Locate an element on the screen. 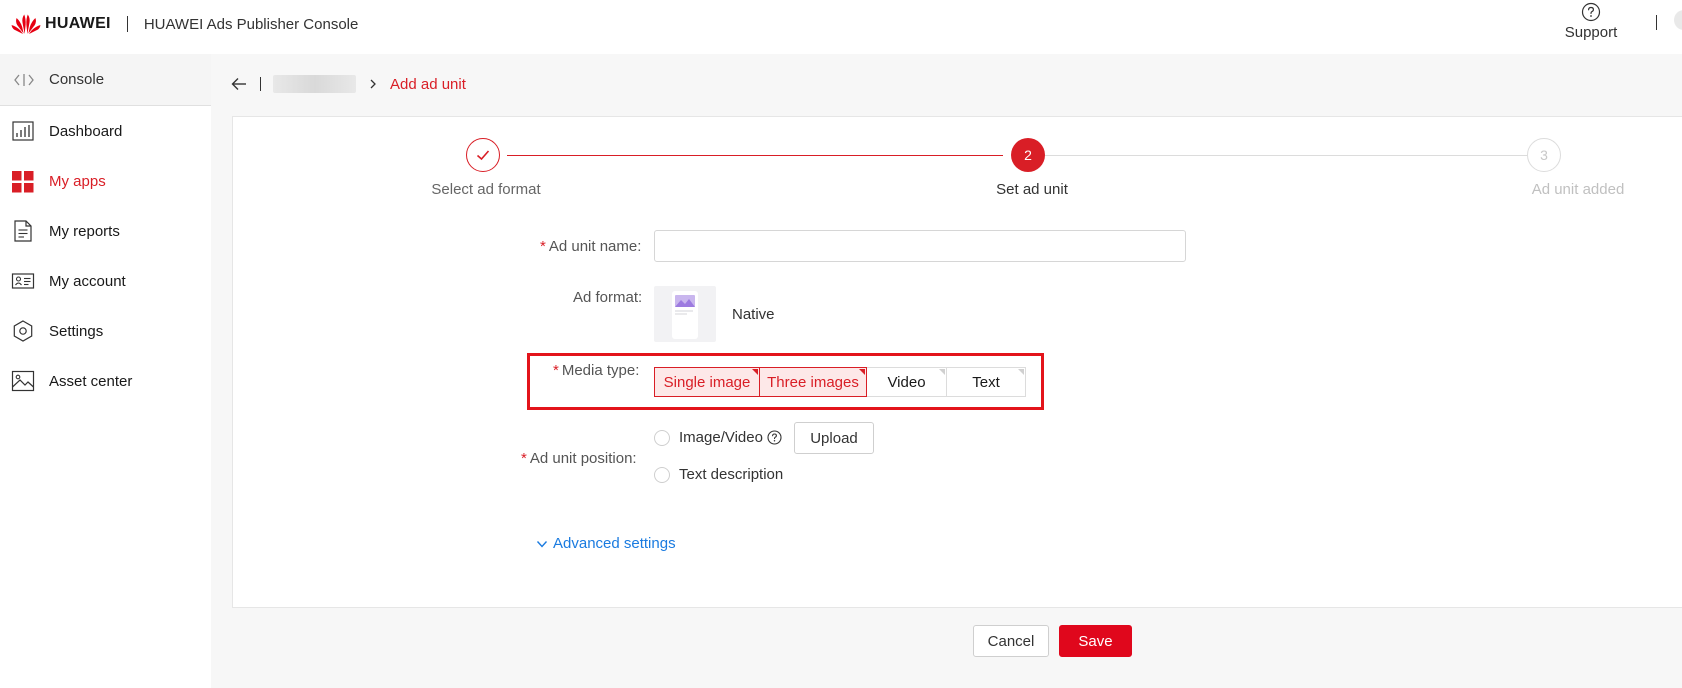 The width and height of the screenshot is (1682, 688). native-ad-preview-icon is located at coordinates (685, 315).